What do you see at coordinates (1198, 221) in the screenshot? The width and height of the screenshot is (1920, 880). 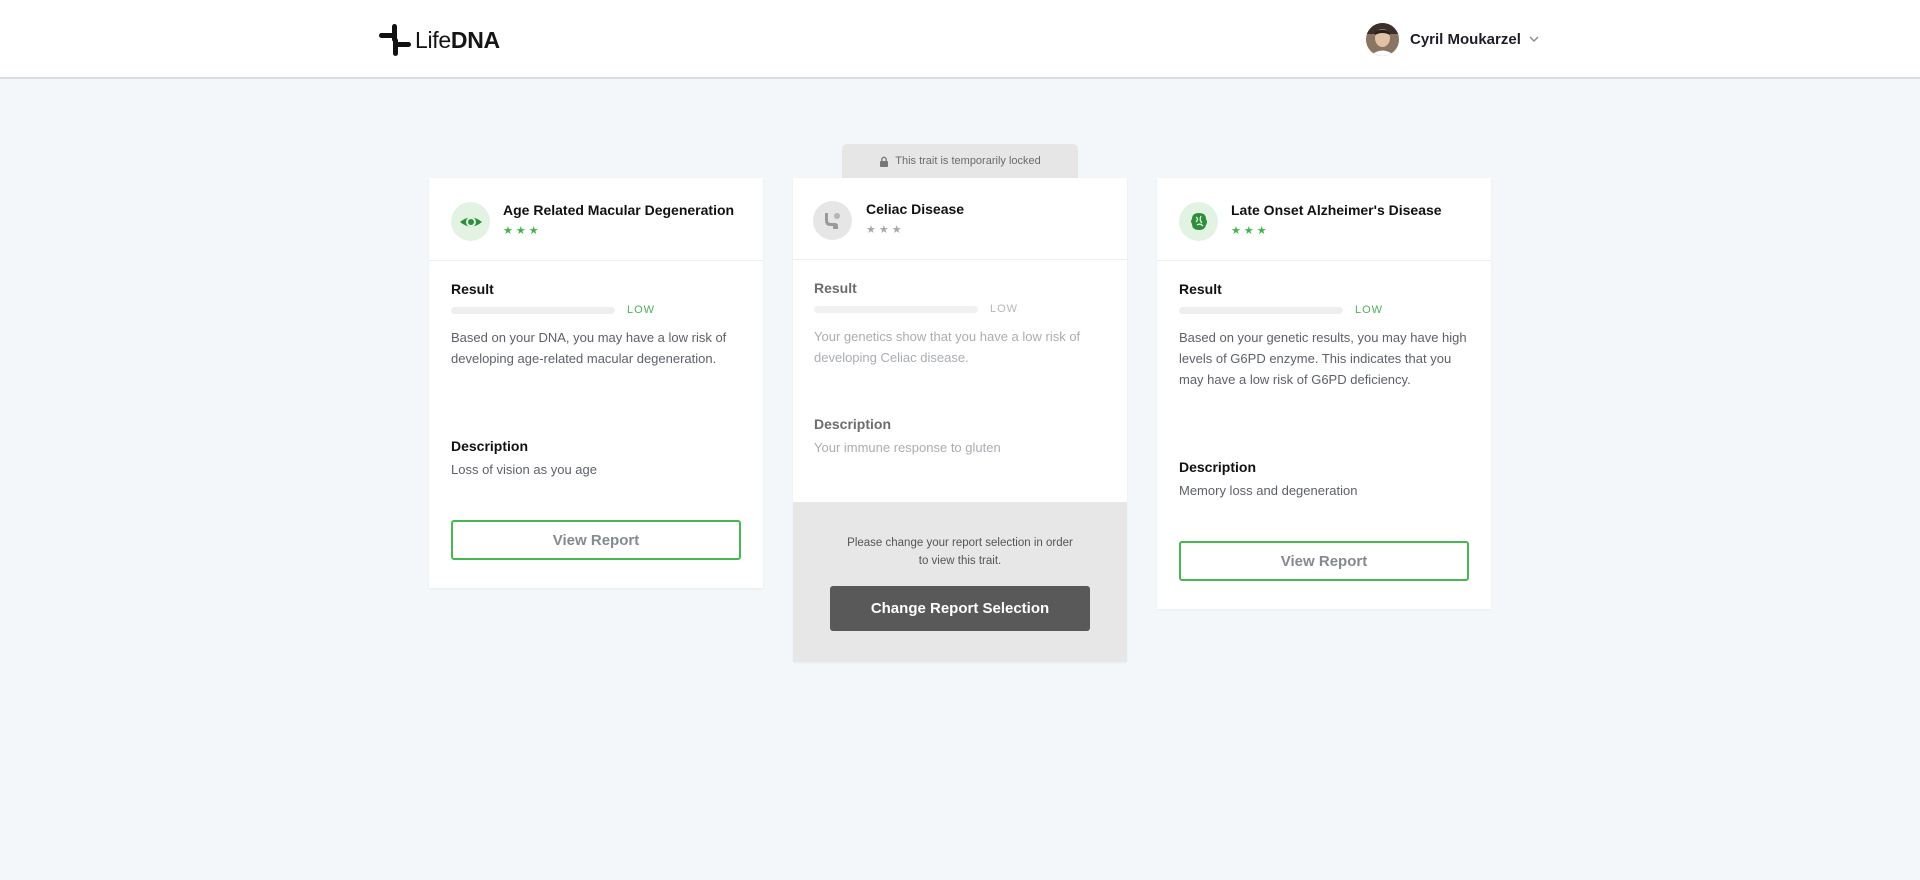 I see `brain-icon` at bounding box center [1198, 221].